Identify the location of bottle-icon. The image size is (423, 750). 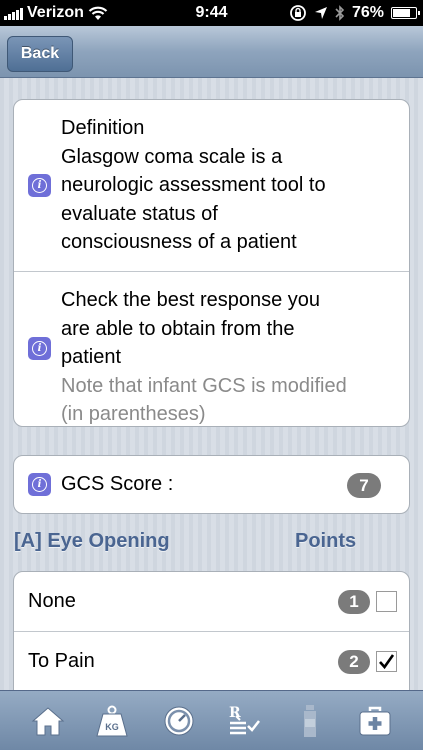
(310, 721).